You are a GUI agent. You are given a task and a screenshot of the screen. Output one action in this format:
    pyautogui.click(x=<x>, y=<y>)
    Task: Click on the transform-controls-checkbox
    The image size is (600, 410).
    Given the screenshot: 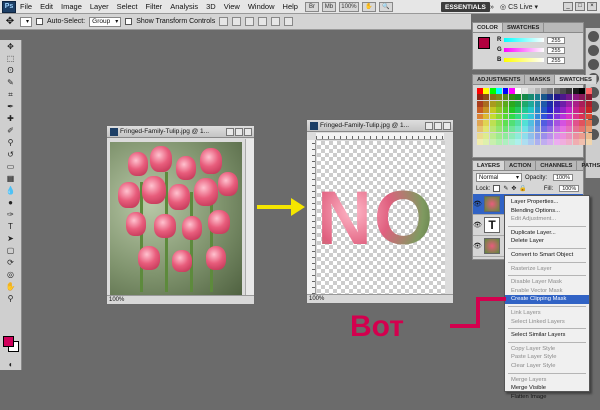 What is the action you would take?
    pyautogui.click(x=129, y=21)
    